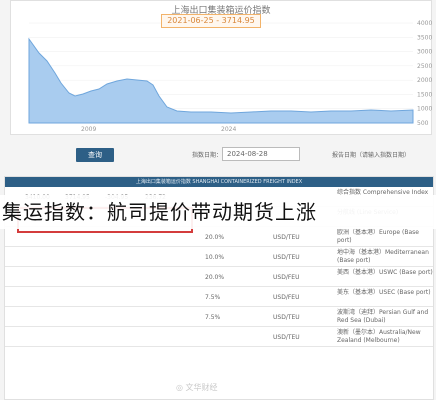 The width and height of the screenshot is (436, 400). Describe the element at coordinates (383, 256) in the screenshot. I see `row-name: 地中海（基本港）Mediterranean (Base port)` at that location.